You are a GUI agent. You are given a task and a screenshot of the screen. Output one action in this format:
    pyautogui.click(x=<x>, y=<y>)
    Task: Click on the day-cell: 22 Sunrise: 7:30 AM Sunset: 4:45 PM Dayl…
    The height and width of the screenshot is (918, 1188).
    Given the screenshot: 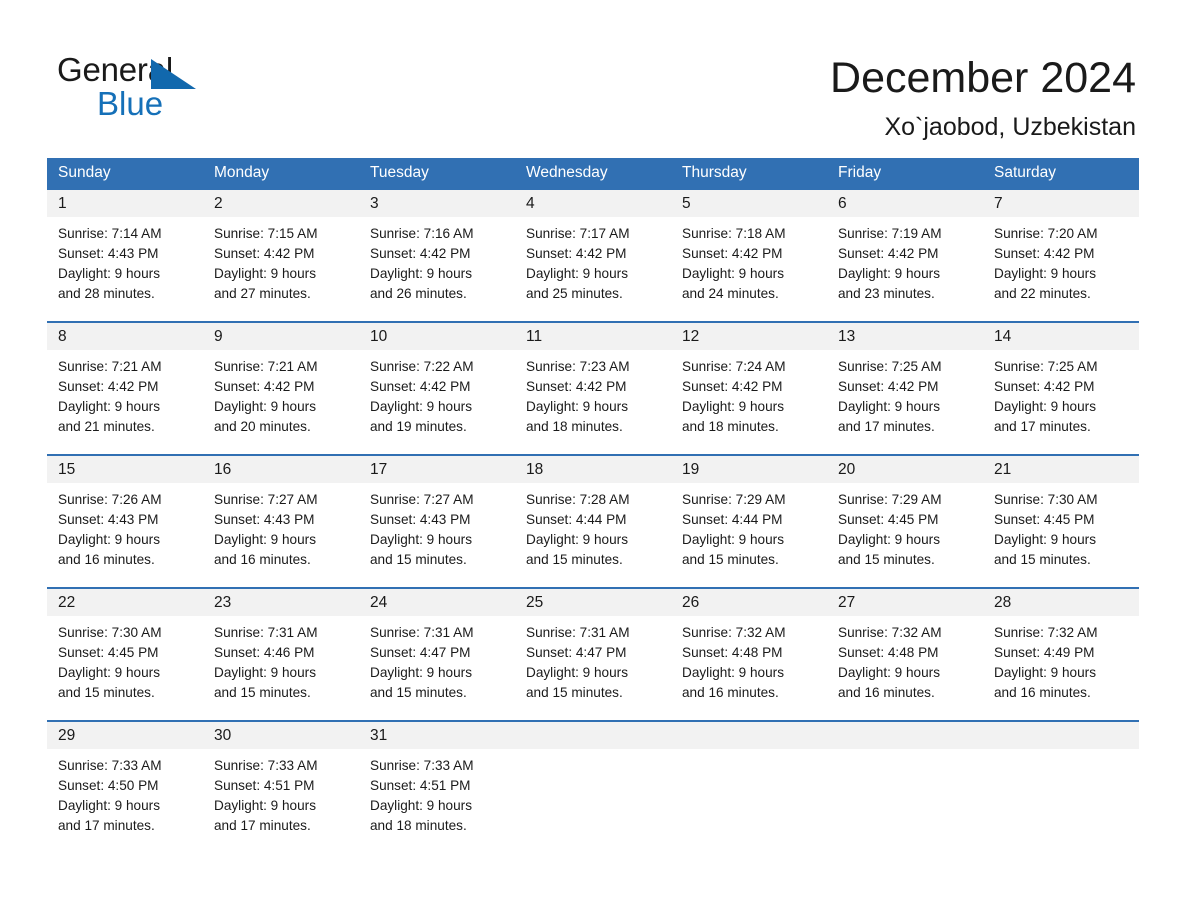 What is the action you would take?
    pyautogui.click(x=125, y=654)
    